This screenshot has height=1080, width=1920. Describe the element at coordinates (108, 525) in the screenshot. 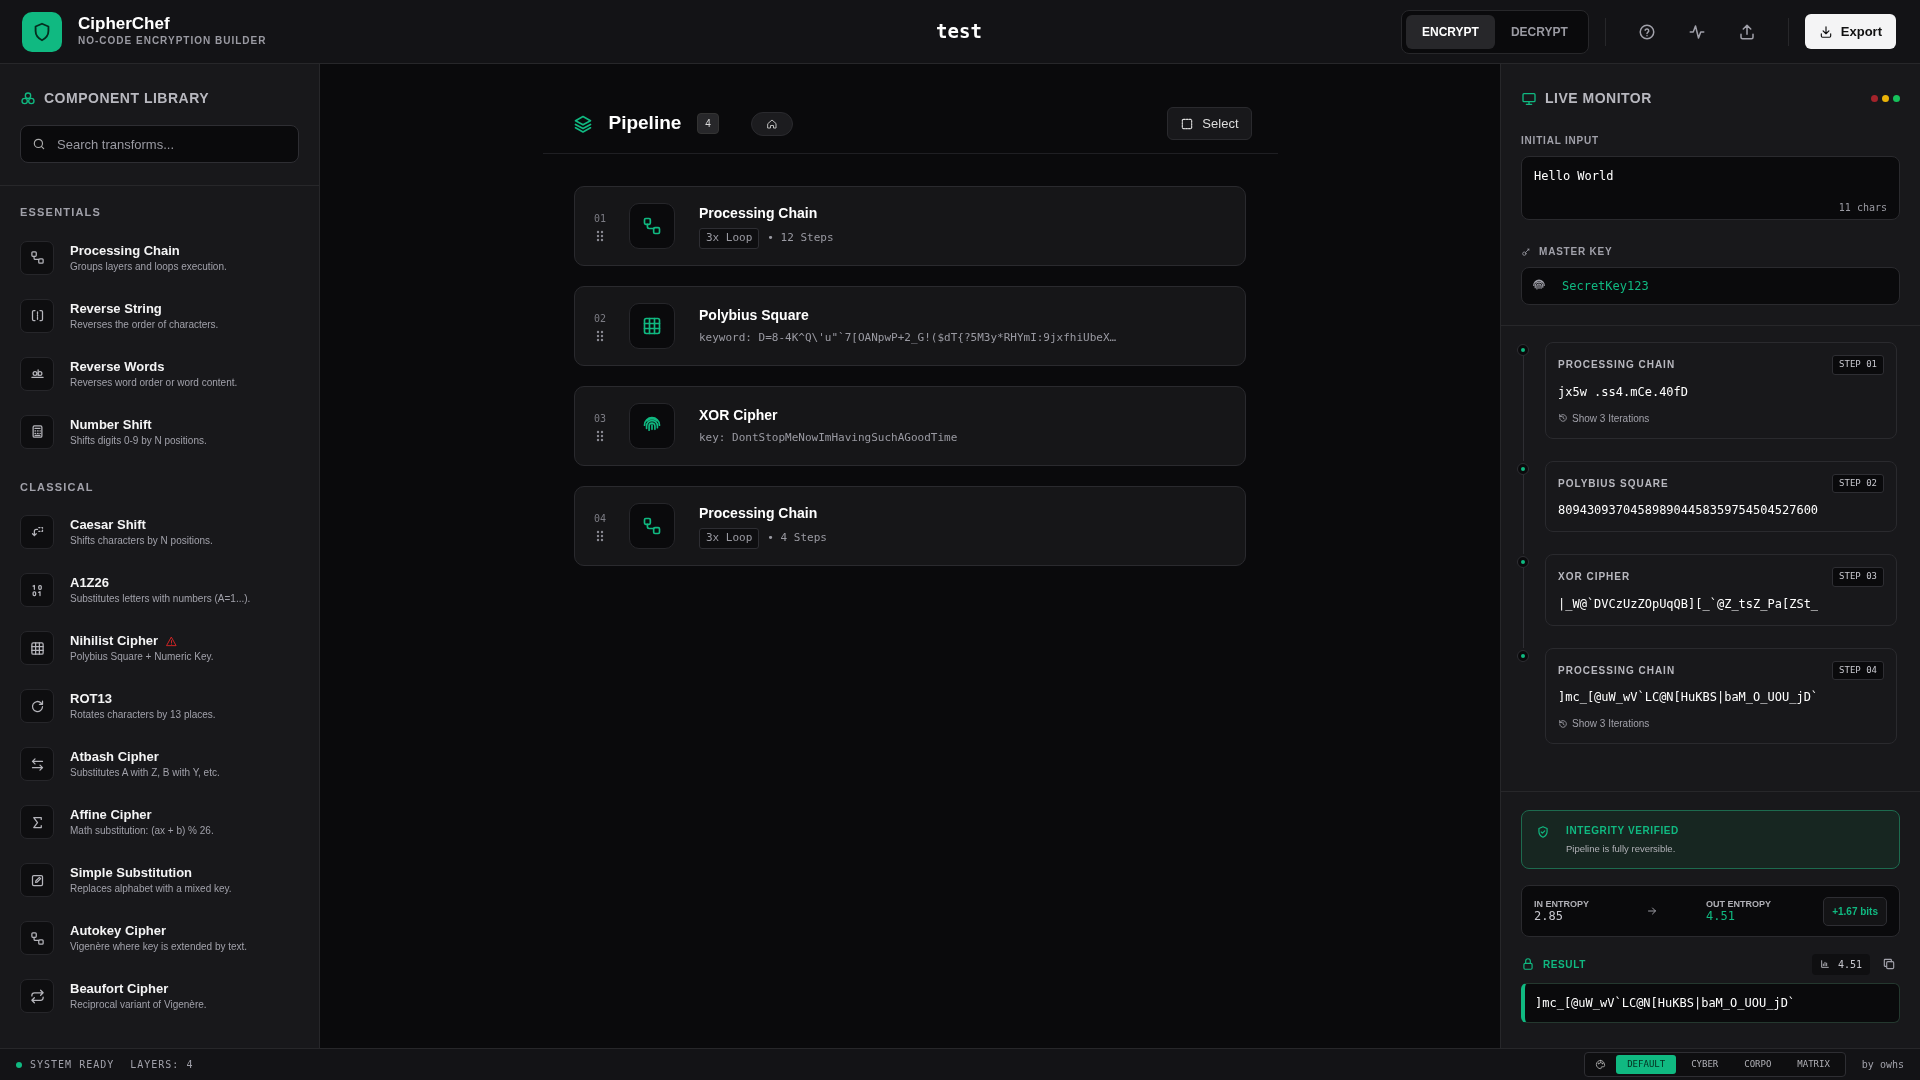

I see `component-name: Caesar Shift` at that location.